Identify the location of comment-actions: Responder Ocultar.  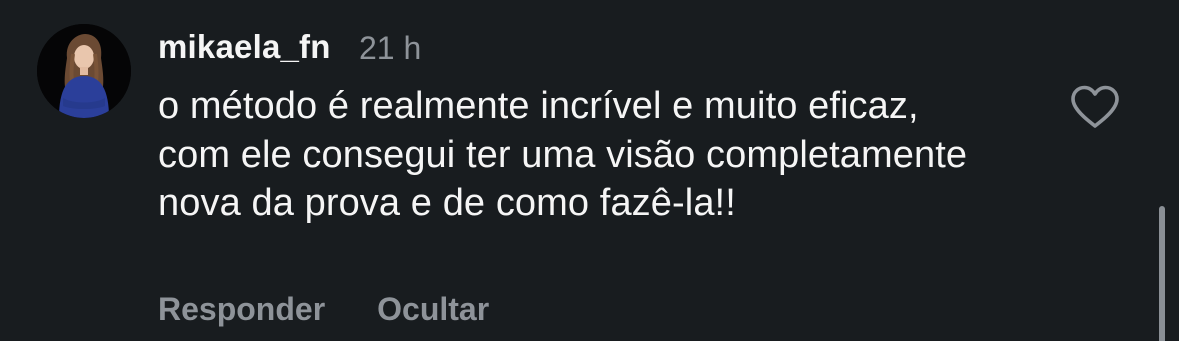
(323, 309).